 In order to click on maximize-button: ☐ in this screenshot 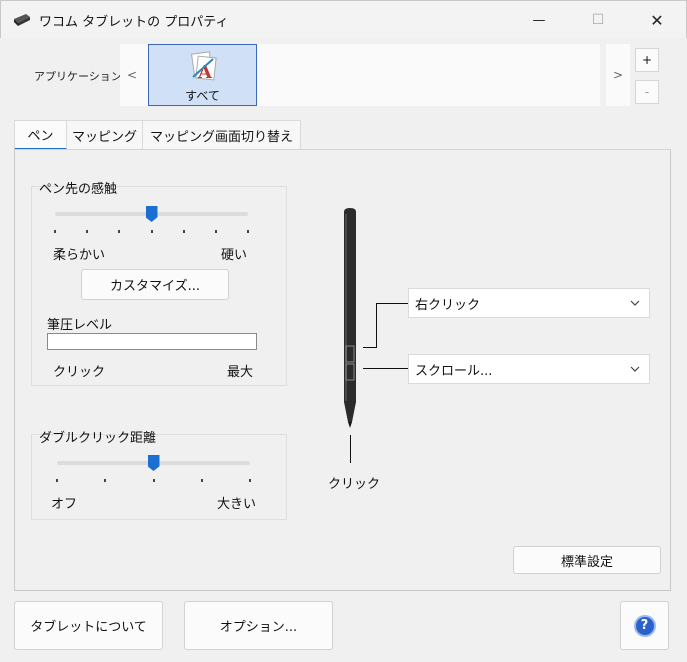, I will do `click(598, 20)`.